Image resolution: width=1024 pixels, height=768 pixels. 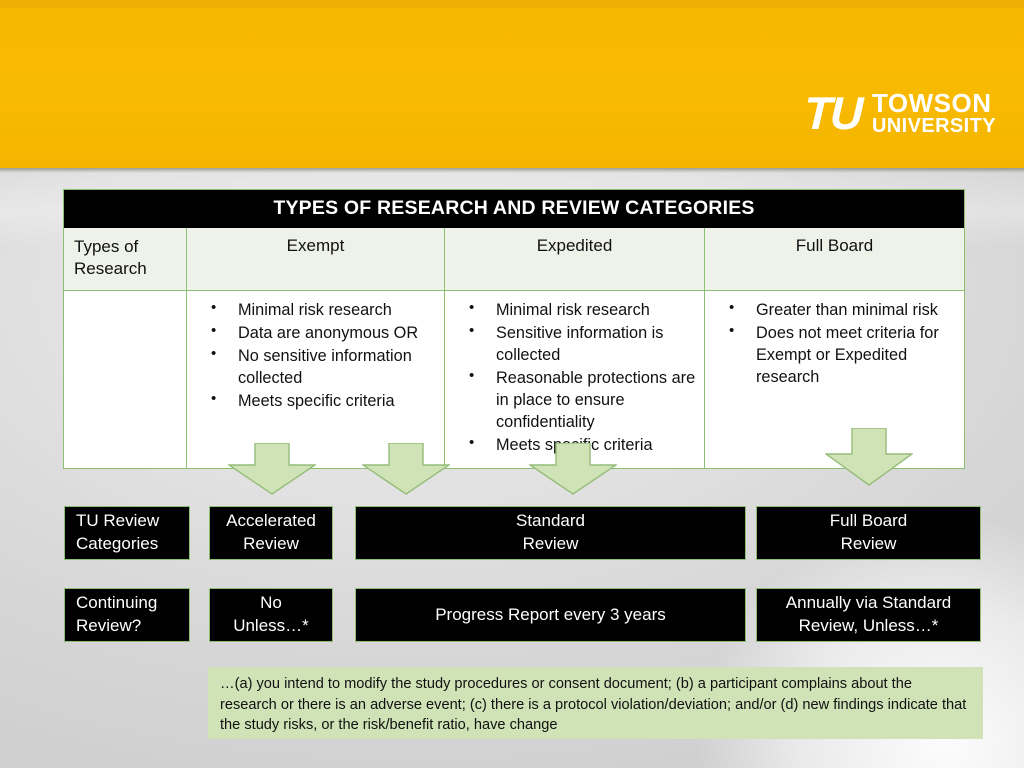 What do you see at coordinates (315, 366) in the screenshot?
I see `criteria-item: No sensitive information collected` at bounding box center [315, 366].